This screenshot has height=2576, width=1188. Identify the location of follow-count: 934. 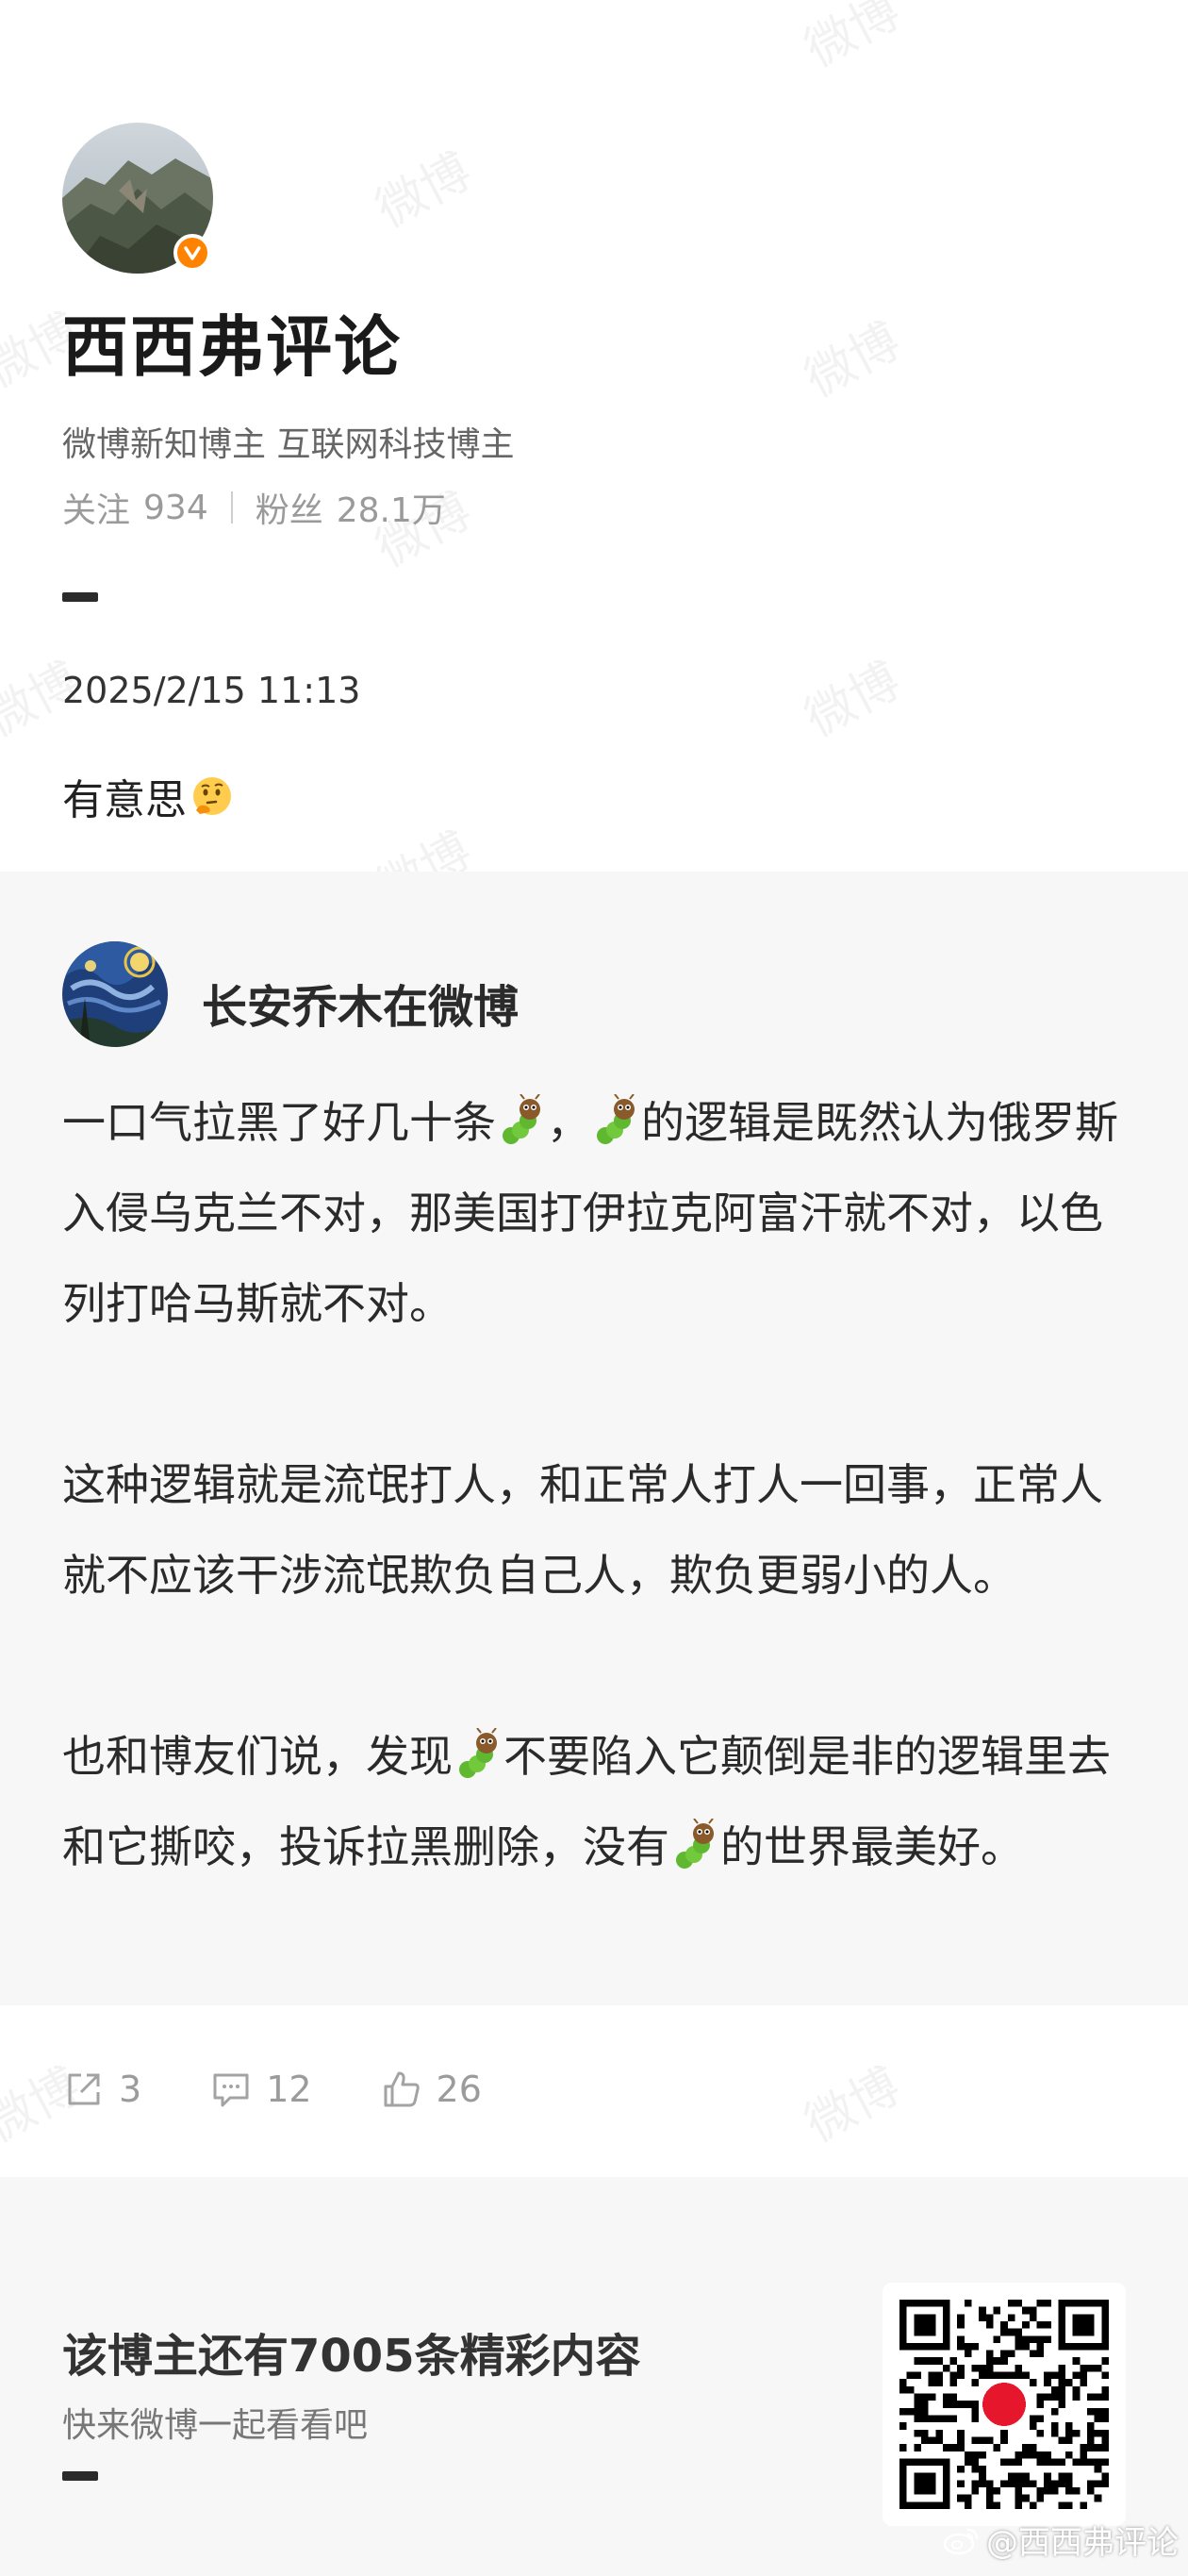
(175, 508).